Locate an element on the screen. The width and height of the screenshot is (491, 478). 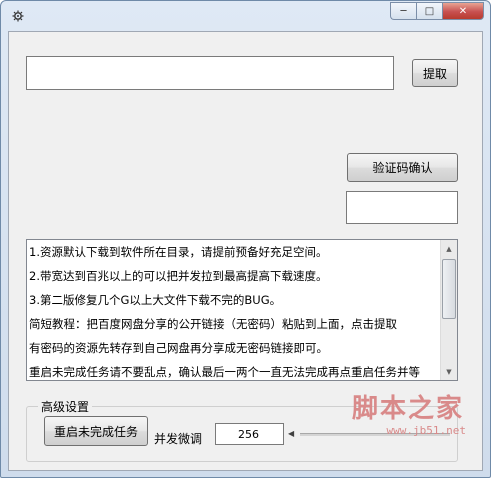
minimize-icon: ─ is located at coordinates (403, 11).